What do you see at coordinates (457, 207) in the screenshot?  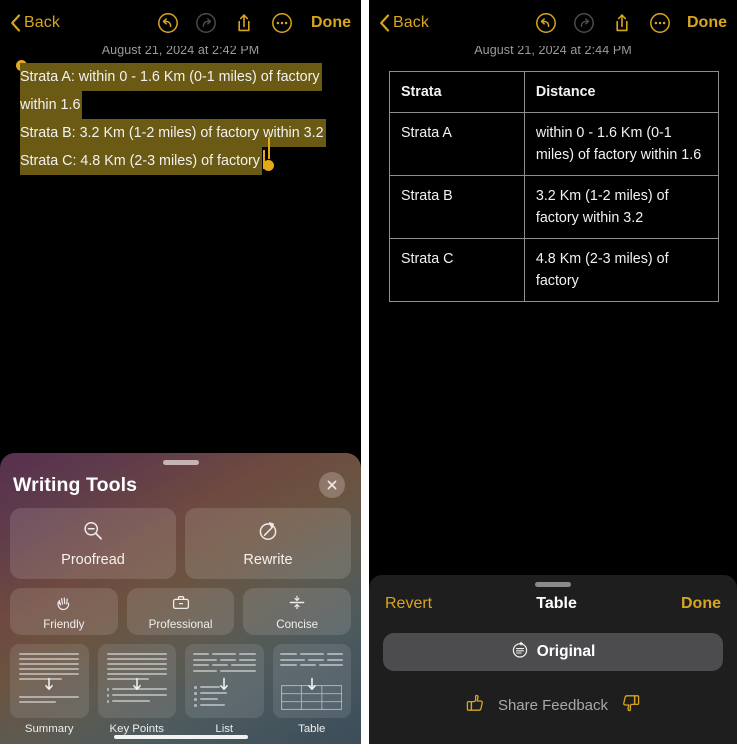 I see `table-cell-strata: Strata B` at bounding box center [457, 207].